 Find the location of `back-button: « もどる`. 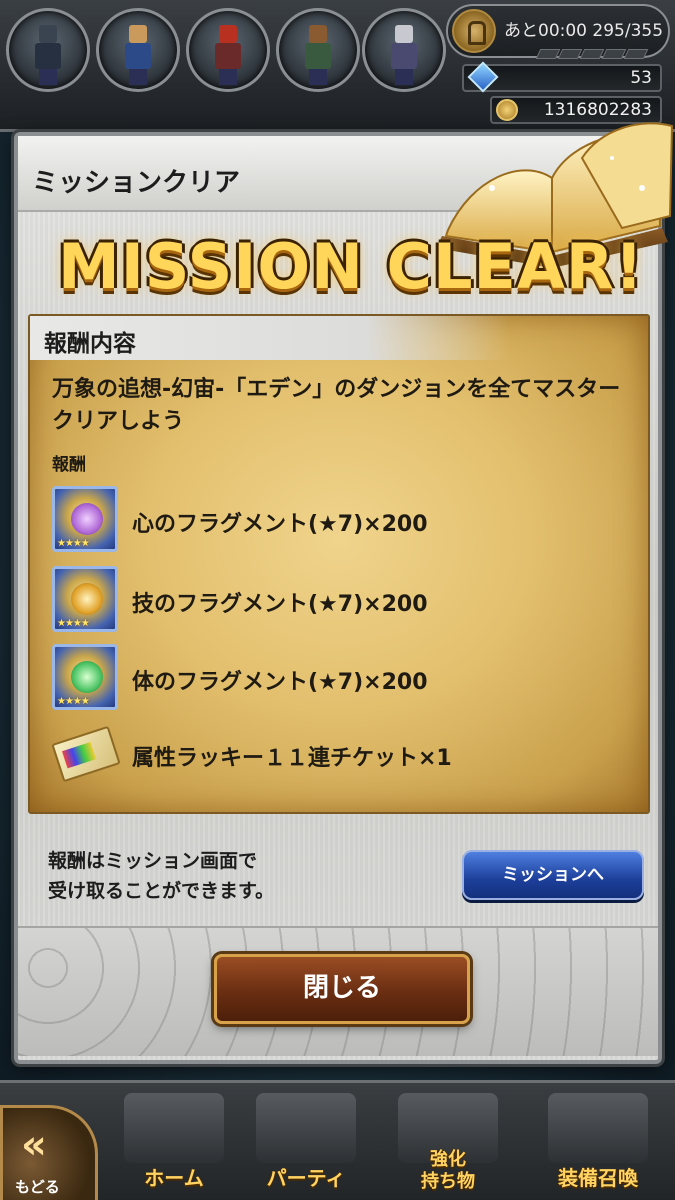

back-button: « もどる is located at coordinates (49, 1152).